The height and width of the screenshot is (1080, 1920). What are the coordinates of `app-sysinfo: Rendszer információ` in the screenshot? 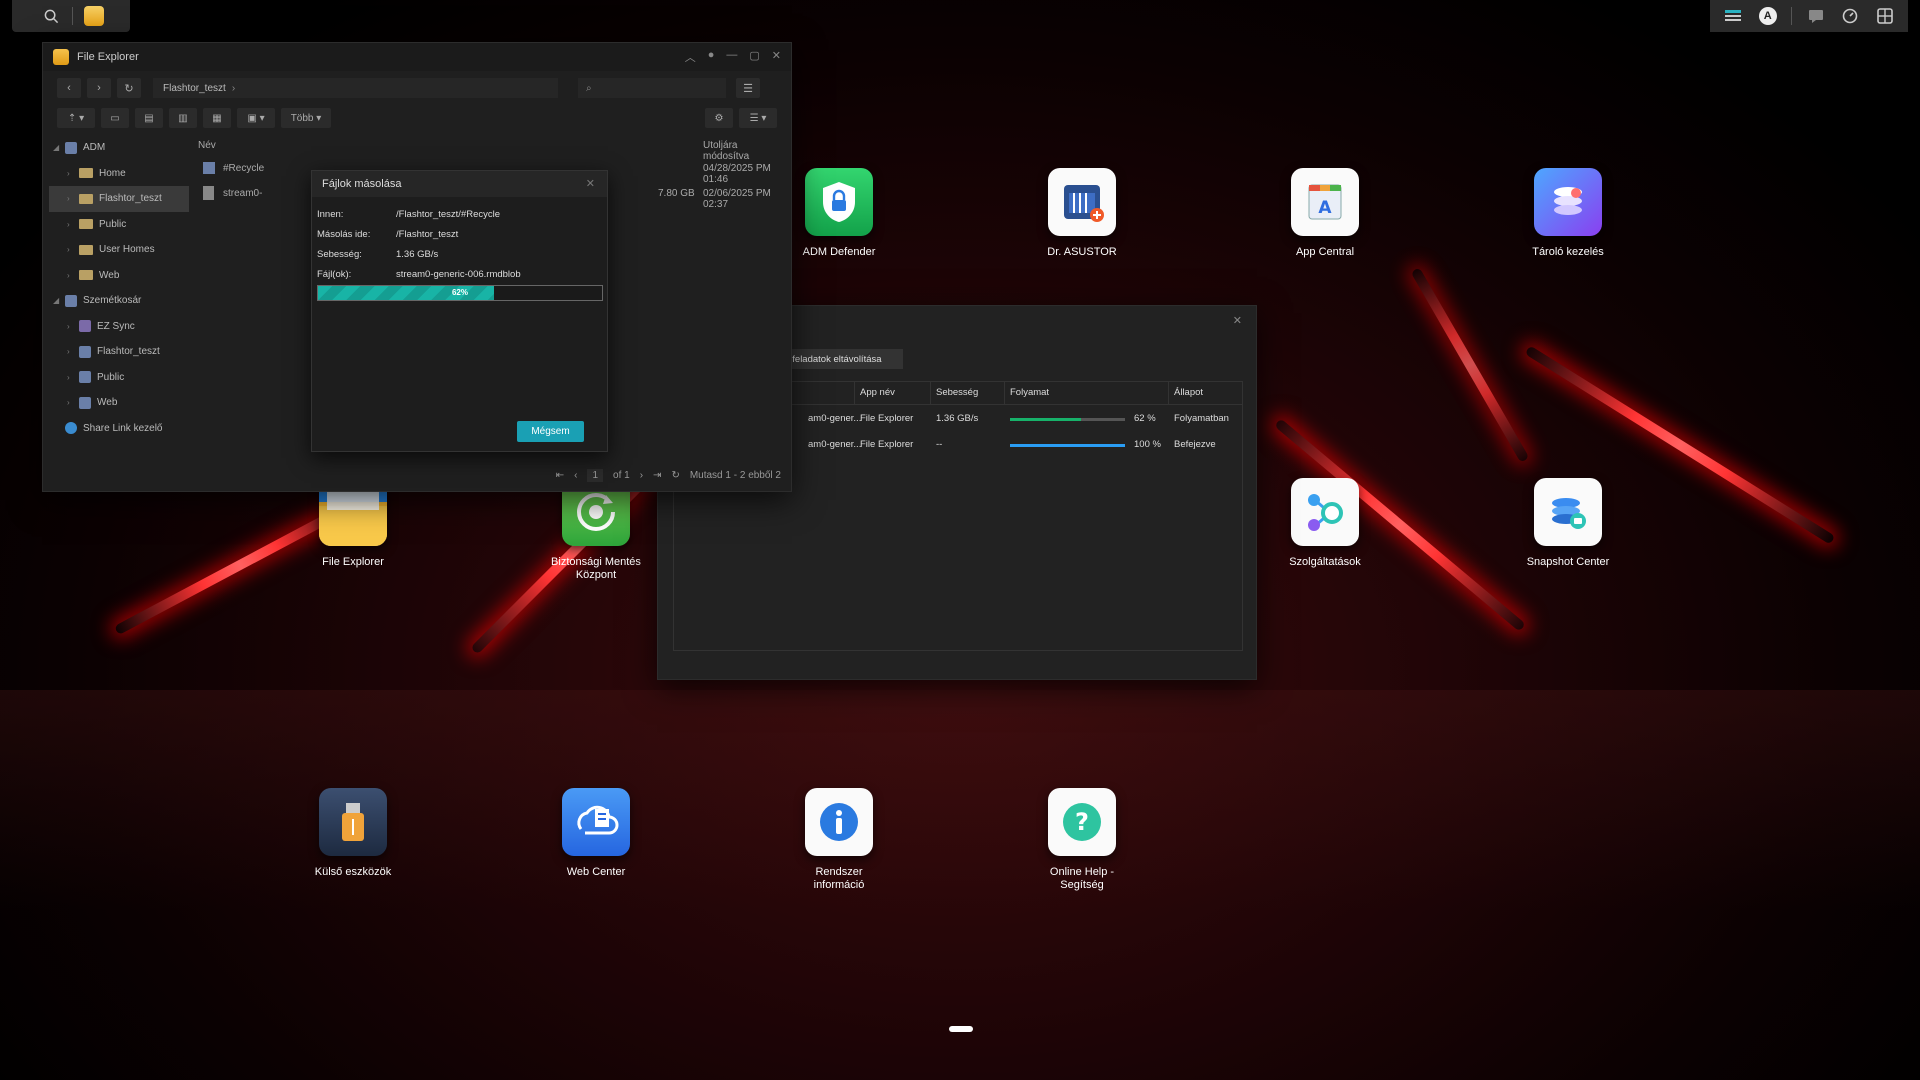 It's located at (839, 840).